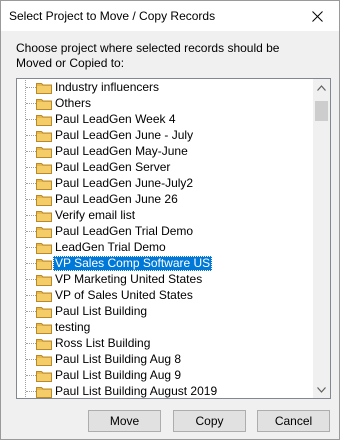 The width and height of the screenshot is (340, 440). Describe the element at coordinates (133, 263) in the screenshot. I see `tree-item-label: VP Sales Comp Software US` at that location.